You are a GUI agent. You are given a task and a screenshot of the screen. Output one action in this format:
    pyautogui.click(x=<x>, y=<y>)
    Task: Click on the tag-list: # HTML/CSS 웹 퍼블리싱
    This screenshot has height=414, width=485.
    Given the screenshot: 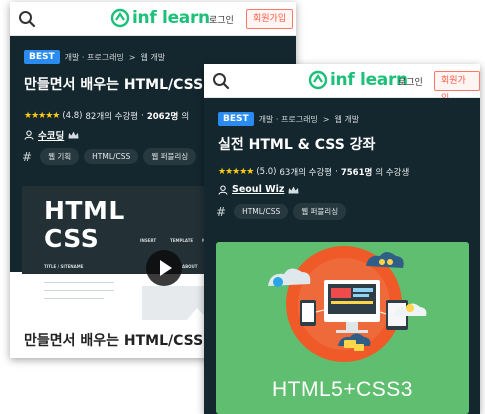 What is the action you would take?
    pyautogui.click(x=281, y=211)
    